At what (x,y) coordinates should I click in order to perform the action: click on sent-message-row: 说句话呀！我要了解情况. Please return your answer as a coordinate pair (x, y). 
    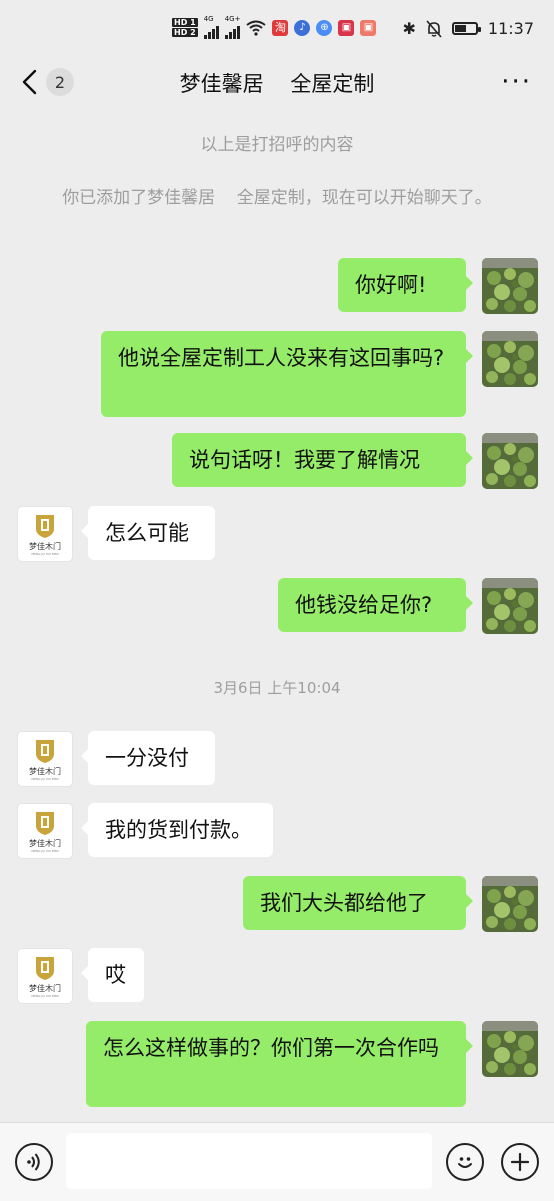
    Looking at the image, I should click on (277, 461).